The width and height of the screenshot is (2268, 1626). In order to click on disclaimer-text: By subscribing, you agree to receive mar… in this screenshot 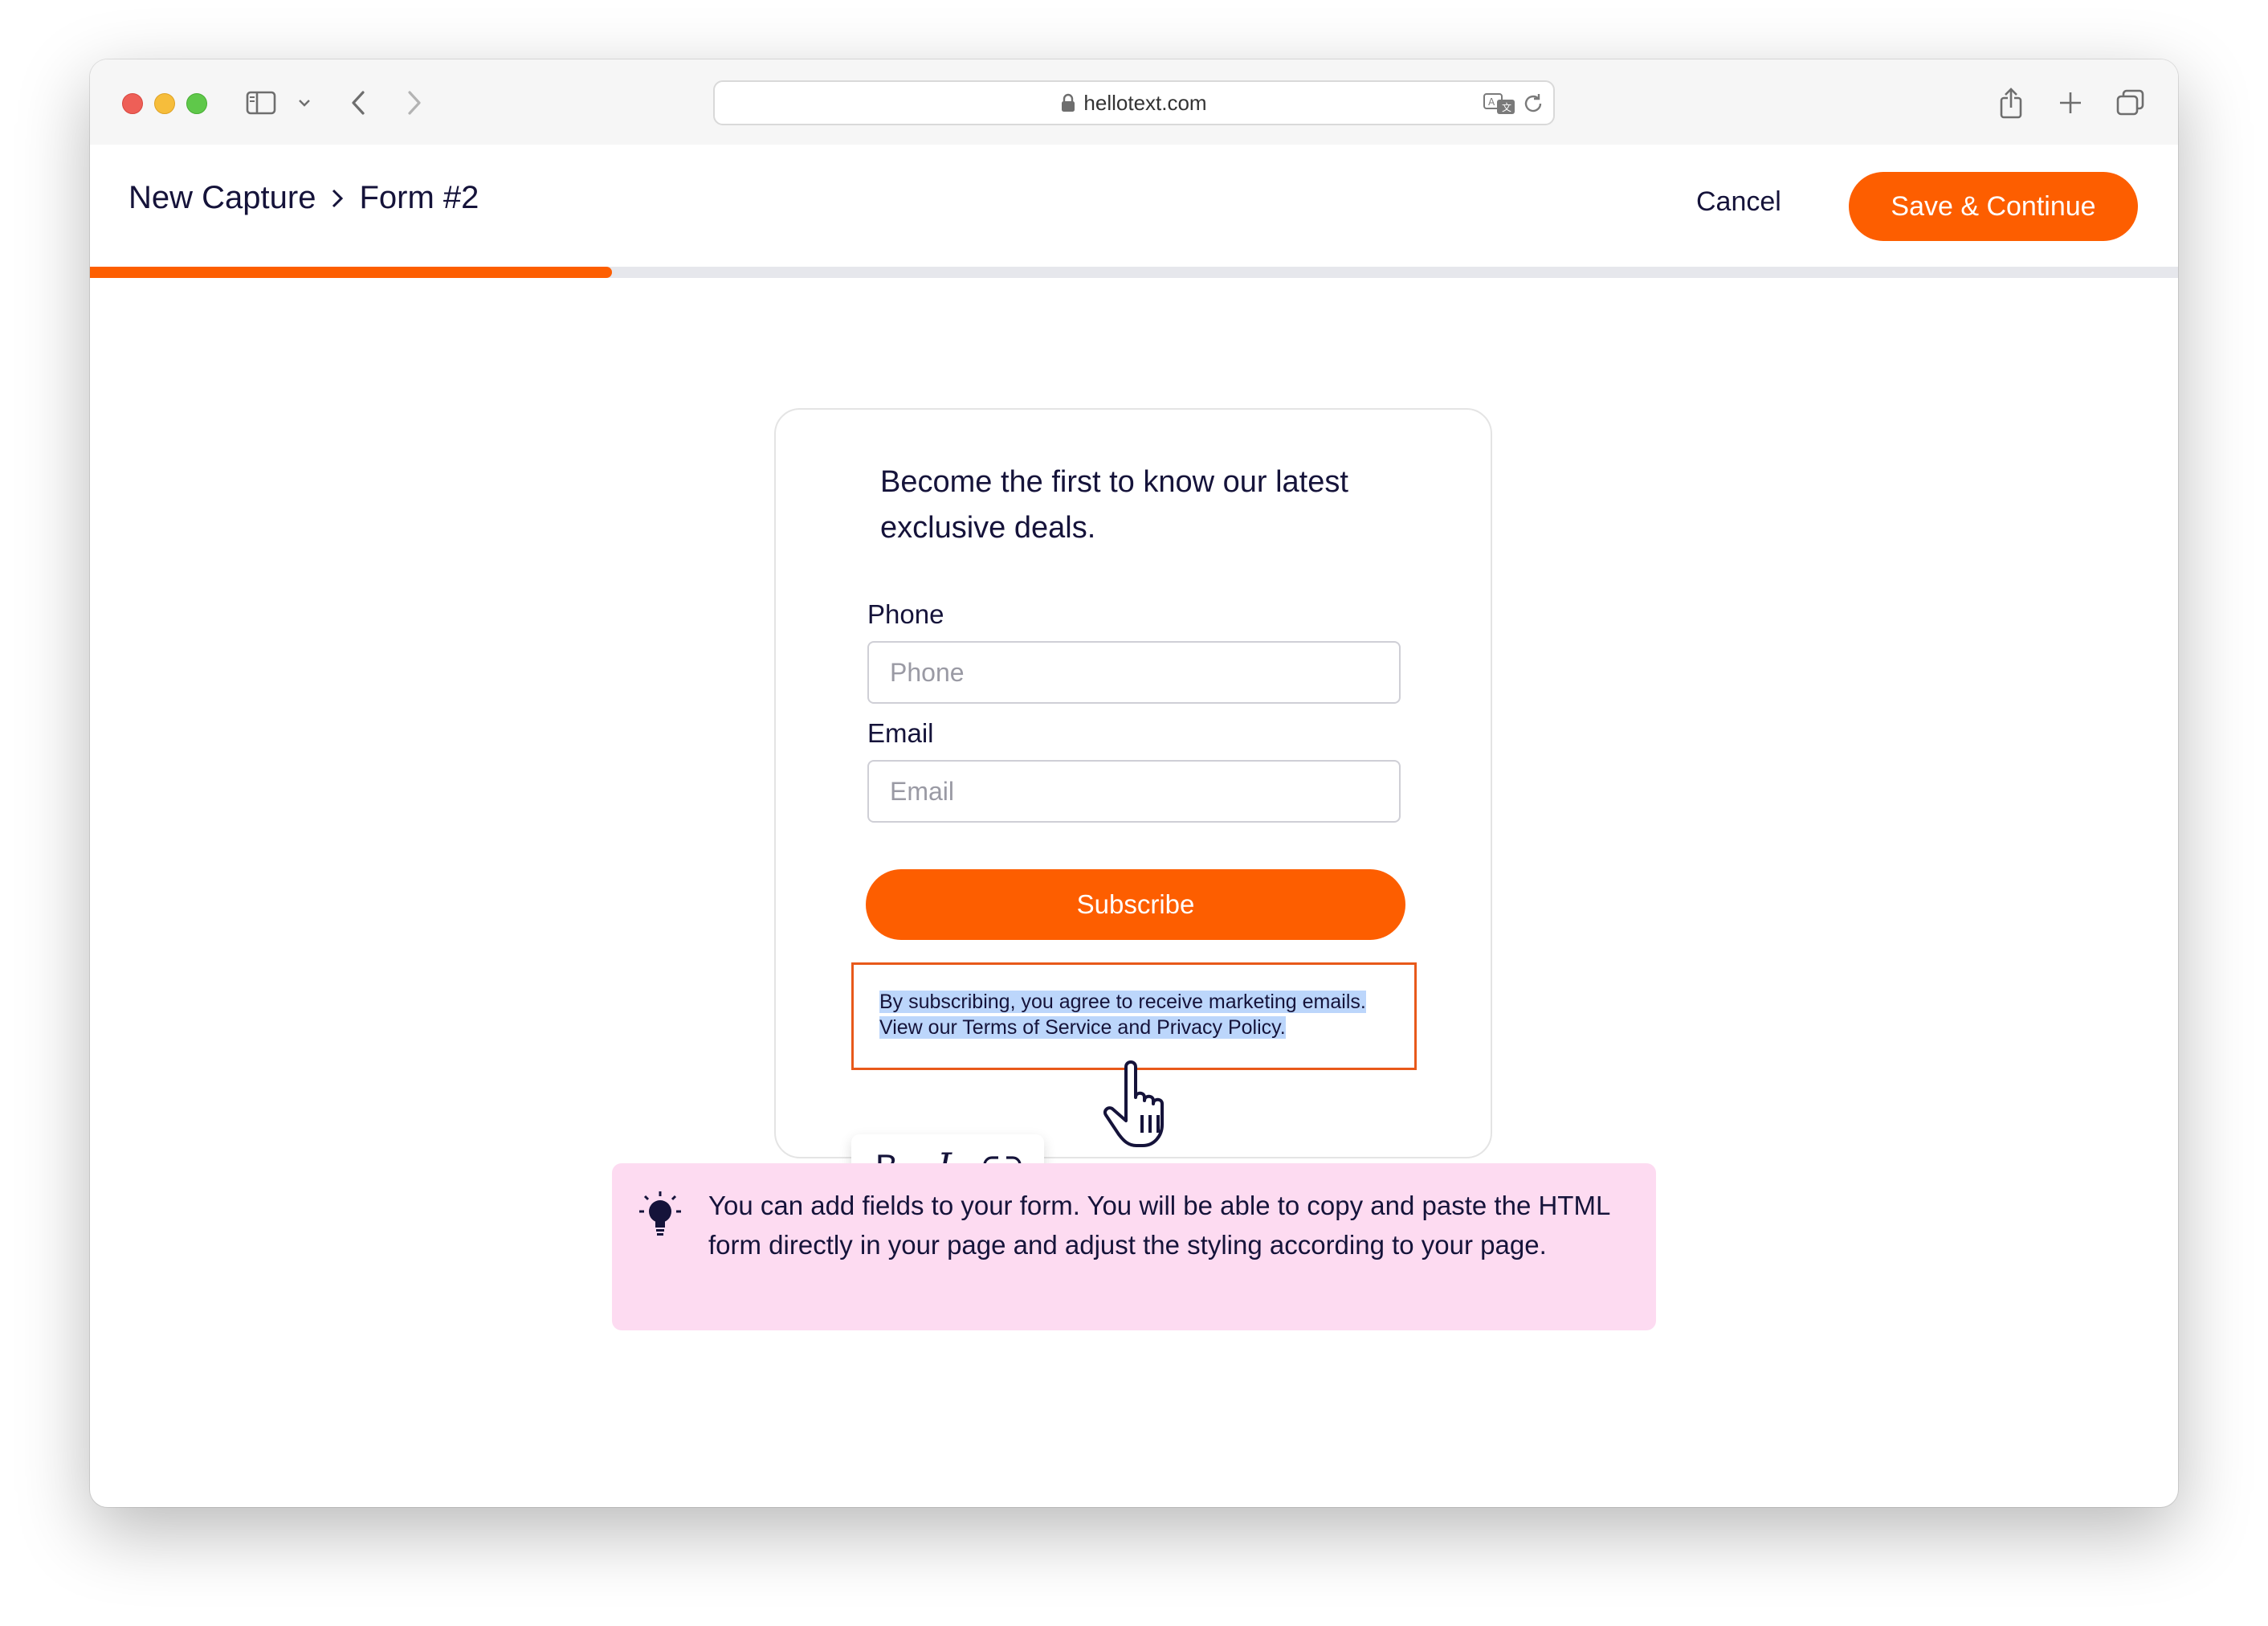, I will do `click(1122, 1015)`.